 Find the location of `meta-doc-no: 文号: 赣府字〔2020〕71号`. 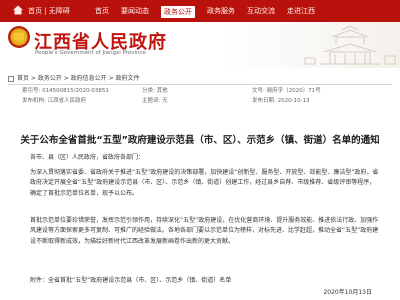

meta-doc-no: 文号: 赣府字〔2020〕71号 is located at coordinates (286, 91).